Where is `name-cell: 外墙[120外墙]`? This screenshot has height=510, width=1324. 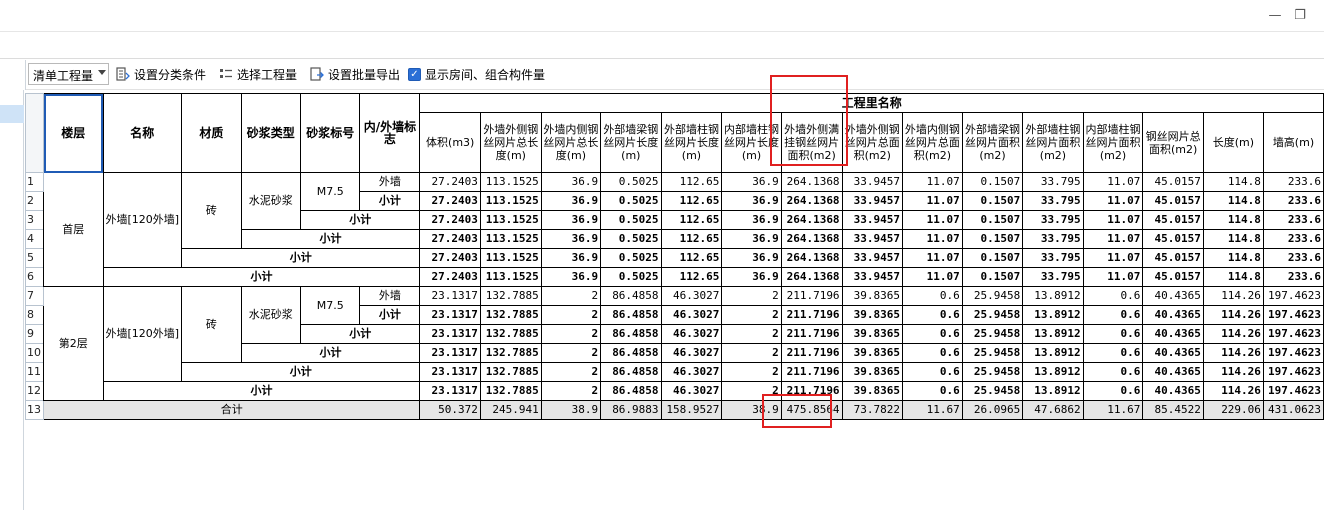
name-cell: 外墙[120外墙] is located at coordinates (142, 220).